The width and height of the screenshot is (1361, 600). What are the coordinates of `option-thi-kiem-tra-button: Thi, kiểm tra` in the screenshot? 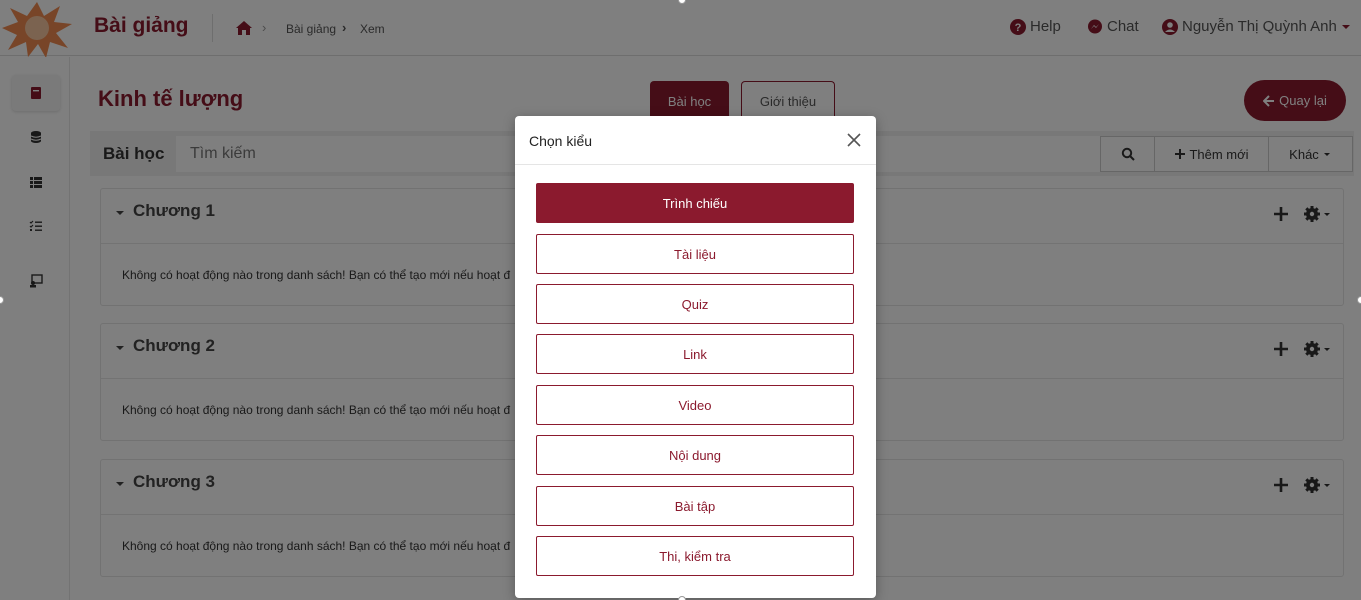 It's located at (695, 556).